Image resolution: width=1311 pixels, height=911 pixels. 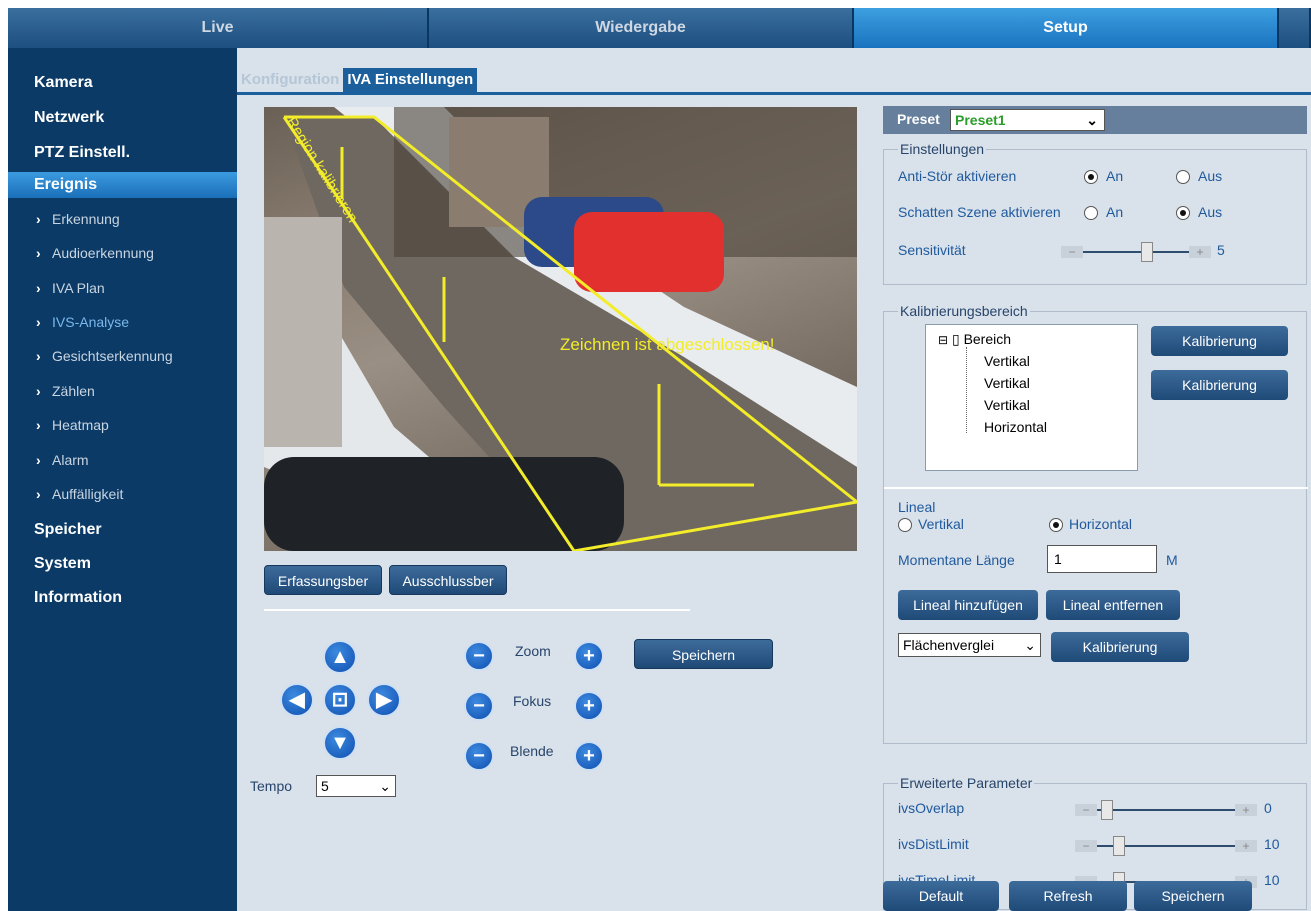 I want to click on sidebar-sub-audioerkennung: › Audioerkennung, so click(x=95, y=253).